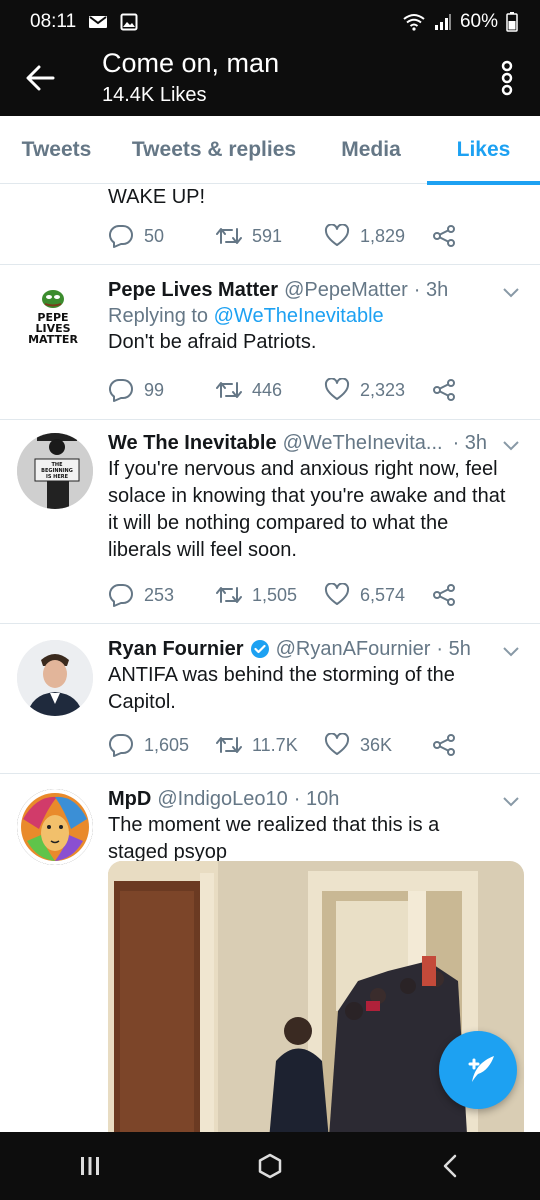 This screenshot has width=540, height=1200. I want to click on retweet-count: 1,505, so click(275, 594).